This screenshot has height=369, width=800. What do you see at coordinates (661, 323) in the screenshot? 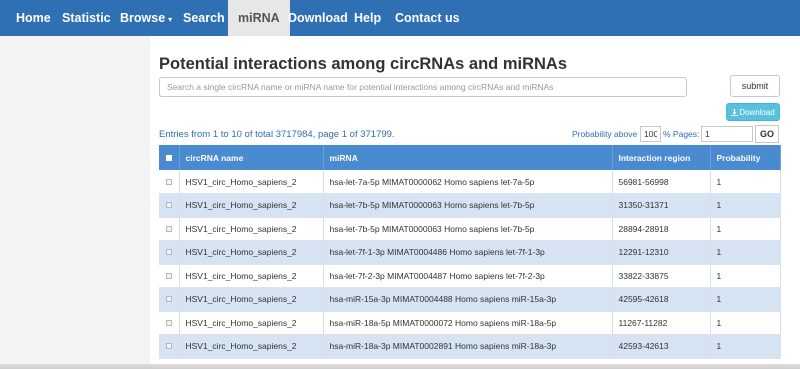
I see `cell-interaction-region: 11267-11282` at bounding box center [661, 323].